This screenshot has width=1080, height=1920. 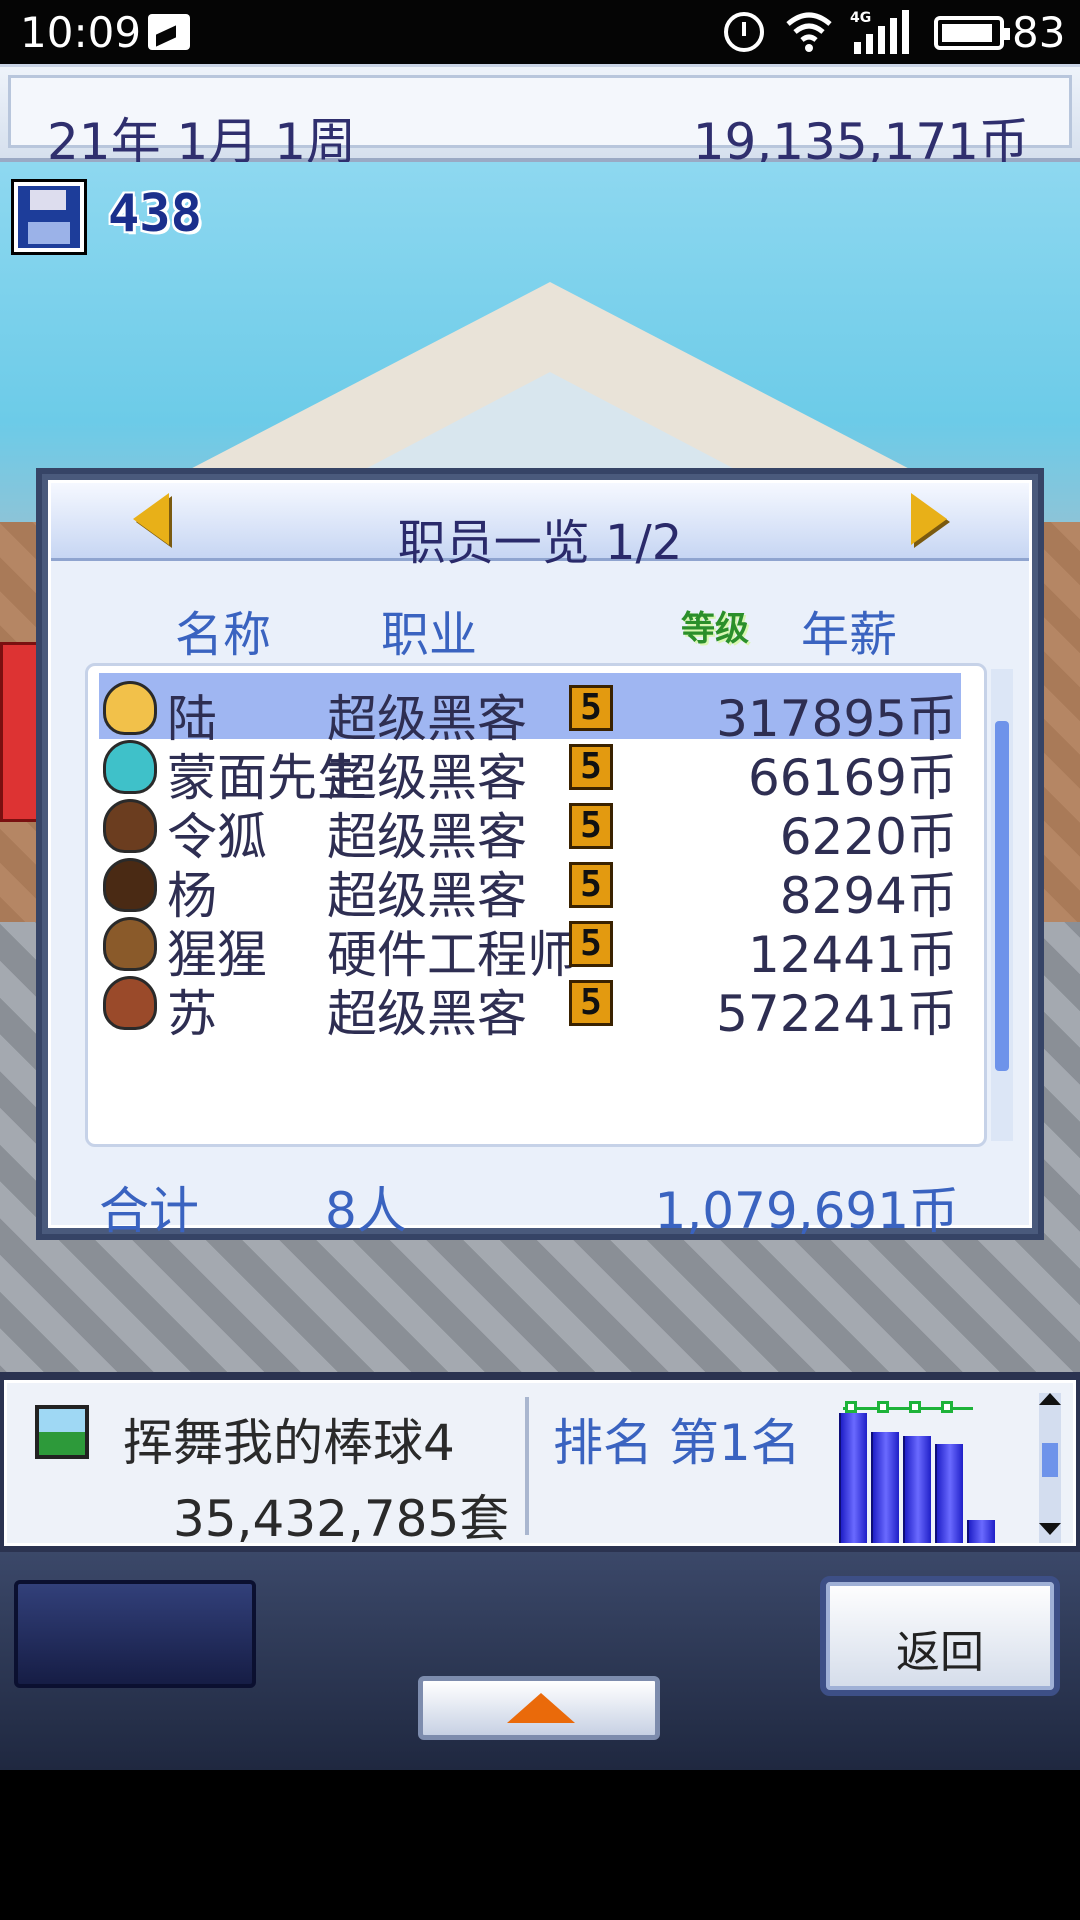 I want to click on back-button-label: 返回, so click(x=940, y=1652).